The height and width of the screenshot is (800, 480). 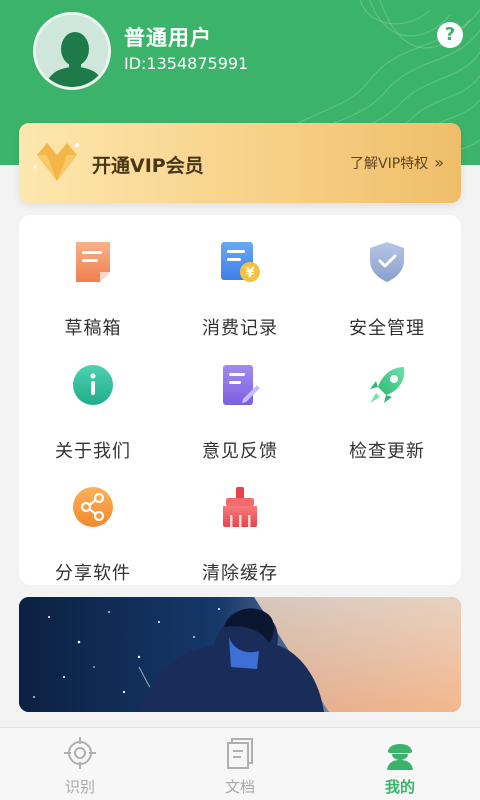 What do you see at coordinates (387, 328) in the screenshot?
I see `menu-item-label: 安全管理` at bounding box center [387, 328].